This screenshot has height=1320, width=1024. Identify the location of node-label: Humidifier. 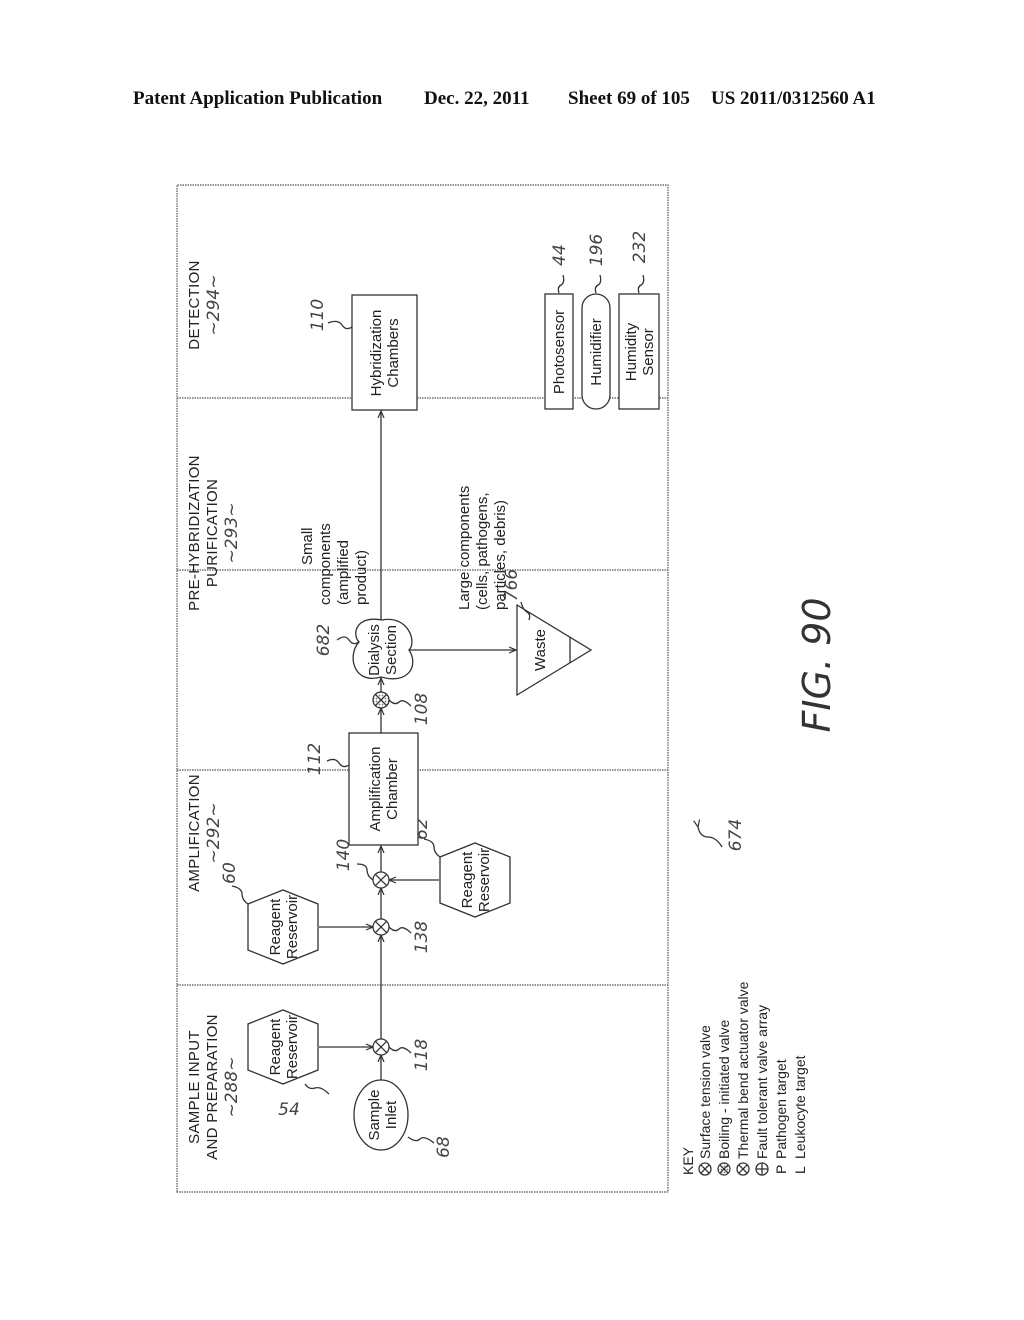
(596, 352).